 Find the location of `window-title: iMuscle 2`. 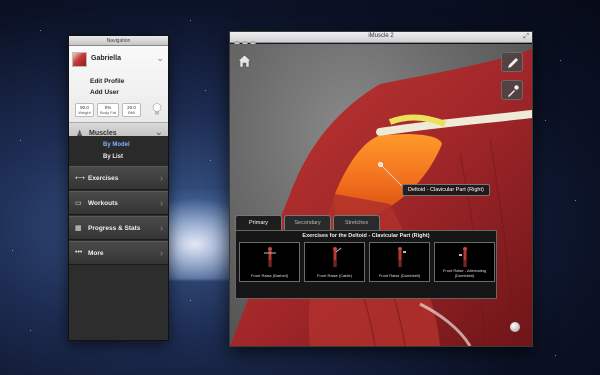

window-title: iMuscle 2 is located at coordinates (381, 36).